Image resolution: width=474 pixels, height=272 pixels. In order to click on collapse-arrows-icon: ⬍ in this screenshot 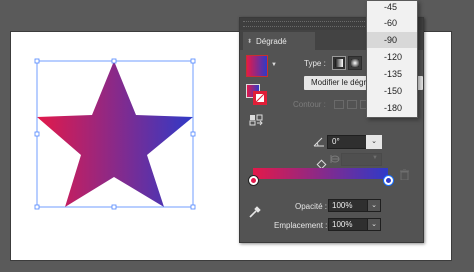, I will do `click(249, 41)`.